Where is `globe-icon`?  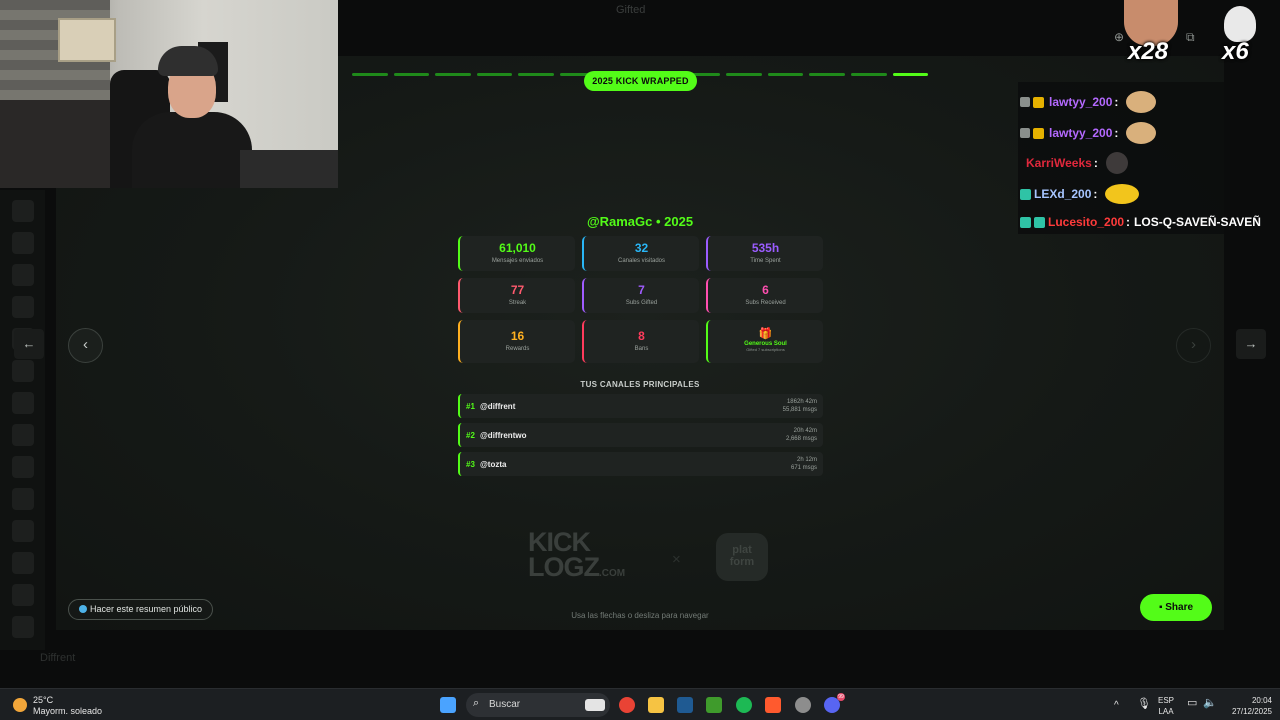 globe-icon is located at coordinates (83, 609).